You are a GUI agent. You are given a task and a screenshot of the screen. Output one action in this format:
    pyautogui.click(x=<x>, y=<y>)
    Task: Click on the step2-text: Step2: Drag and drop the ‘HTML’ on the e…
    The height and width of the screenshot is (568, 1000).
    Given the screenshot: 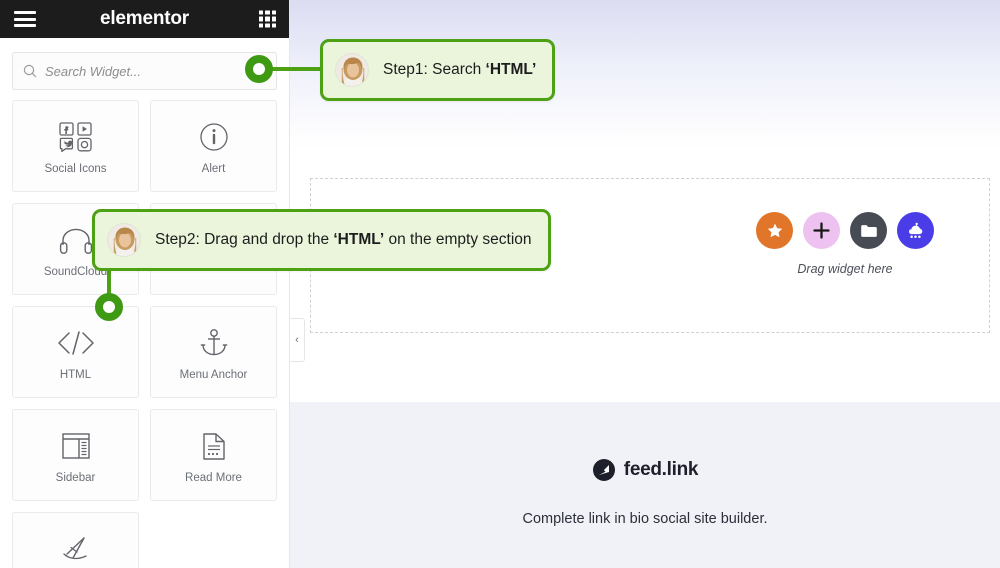 What is the action you would take?
    pyautogui.click(x=343, y=240)
    